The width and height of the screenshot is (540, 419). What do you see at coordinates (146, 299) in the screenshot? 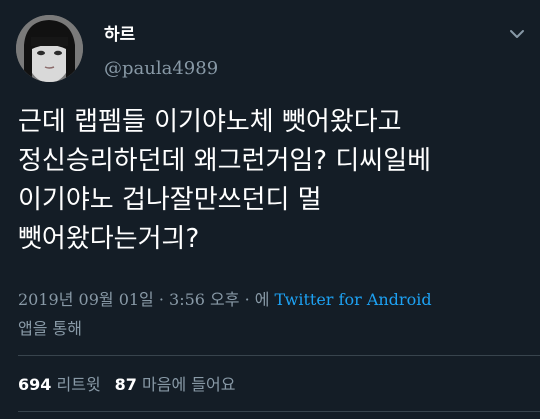
I see `timestamp: 2019년 09월 01일 · 3:56 오후 · 에` at bounding box center [146, 299].